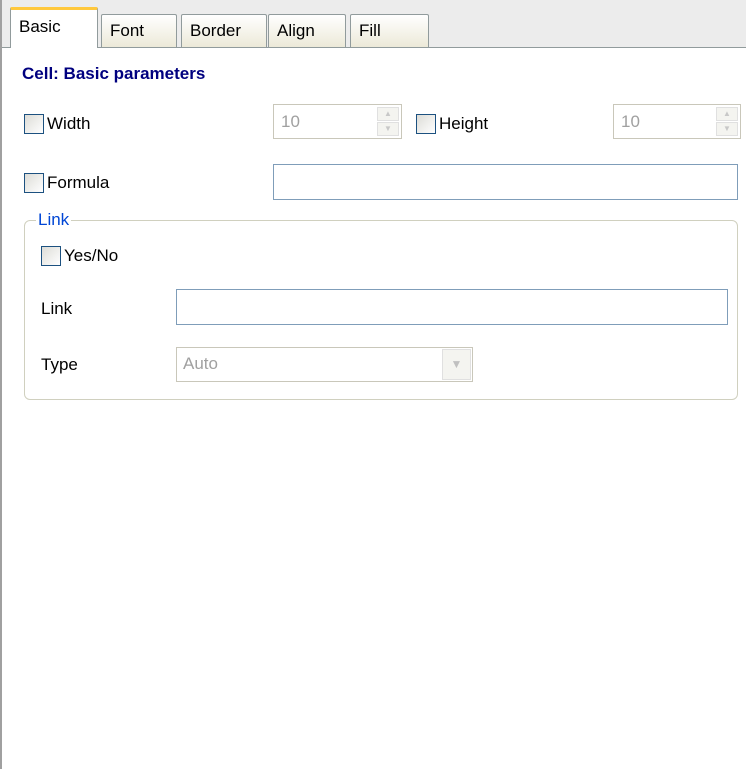 Image resolution: width=746 pixels, height=769 pixels. I want to click on width-value: 10, so click(290, 121).